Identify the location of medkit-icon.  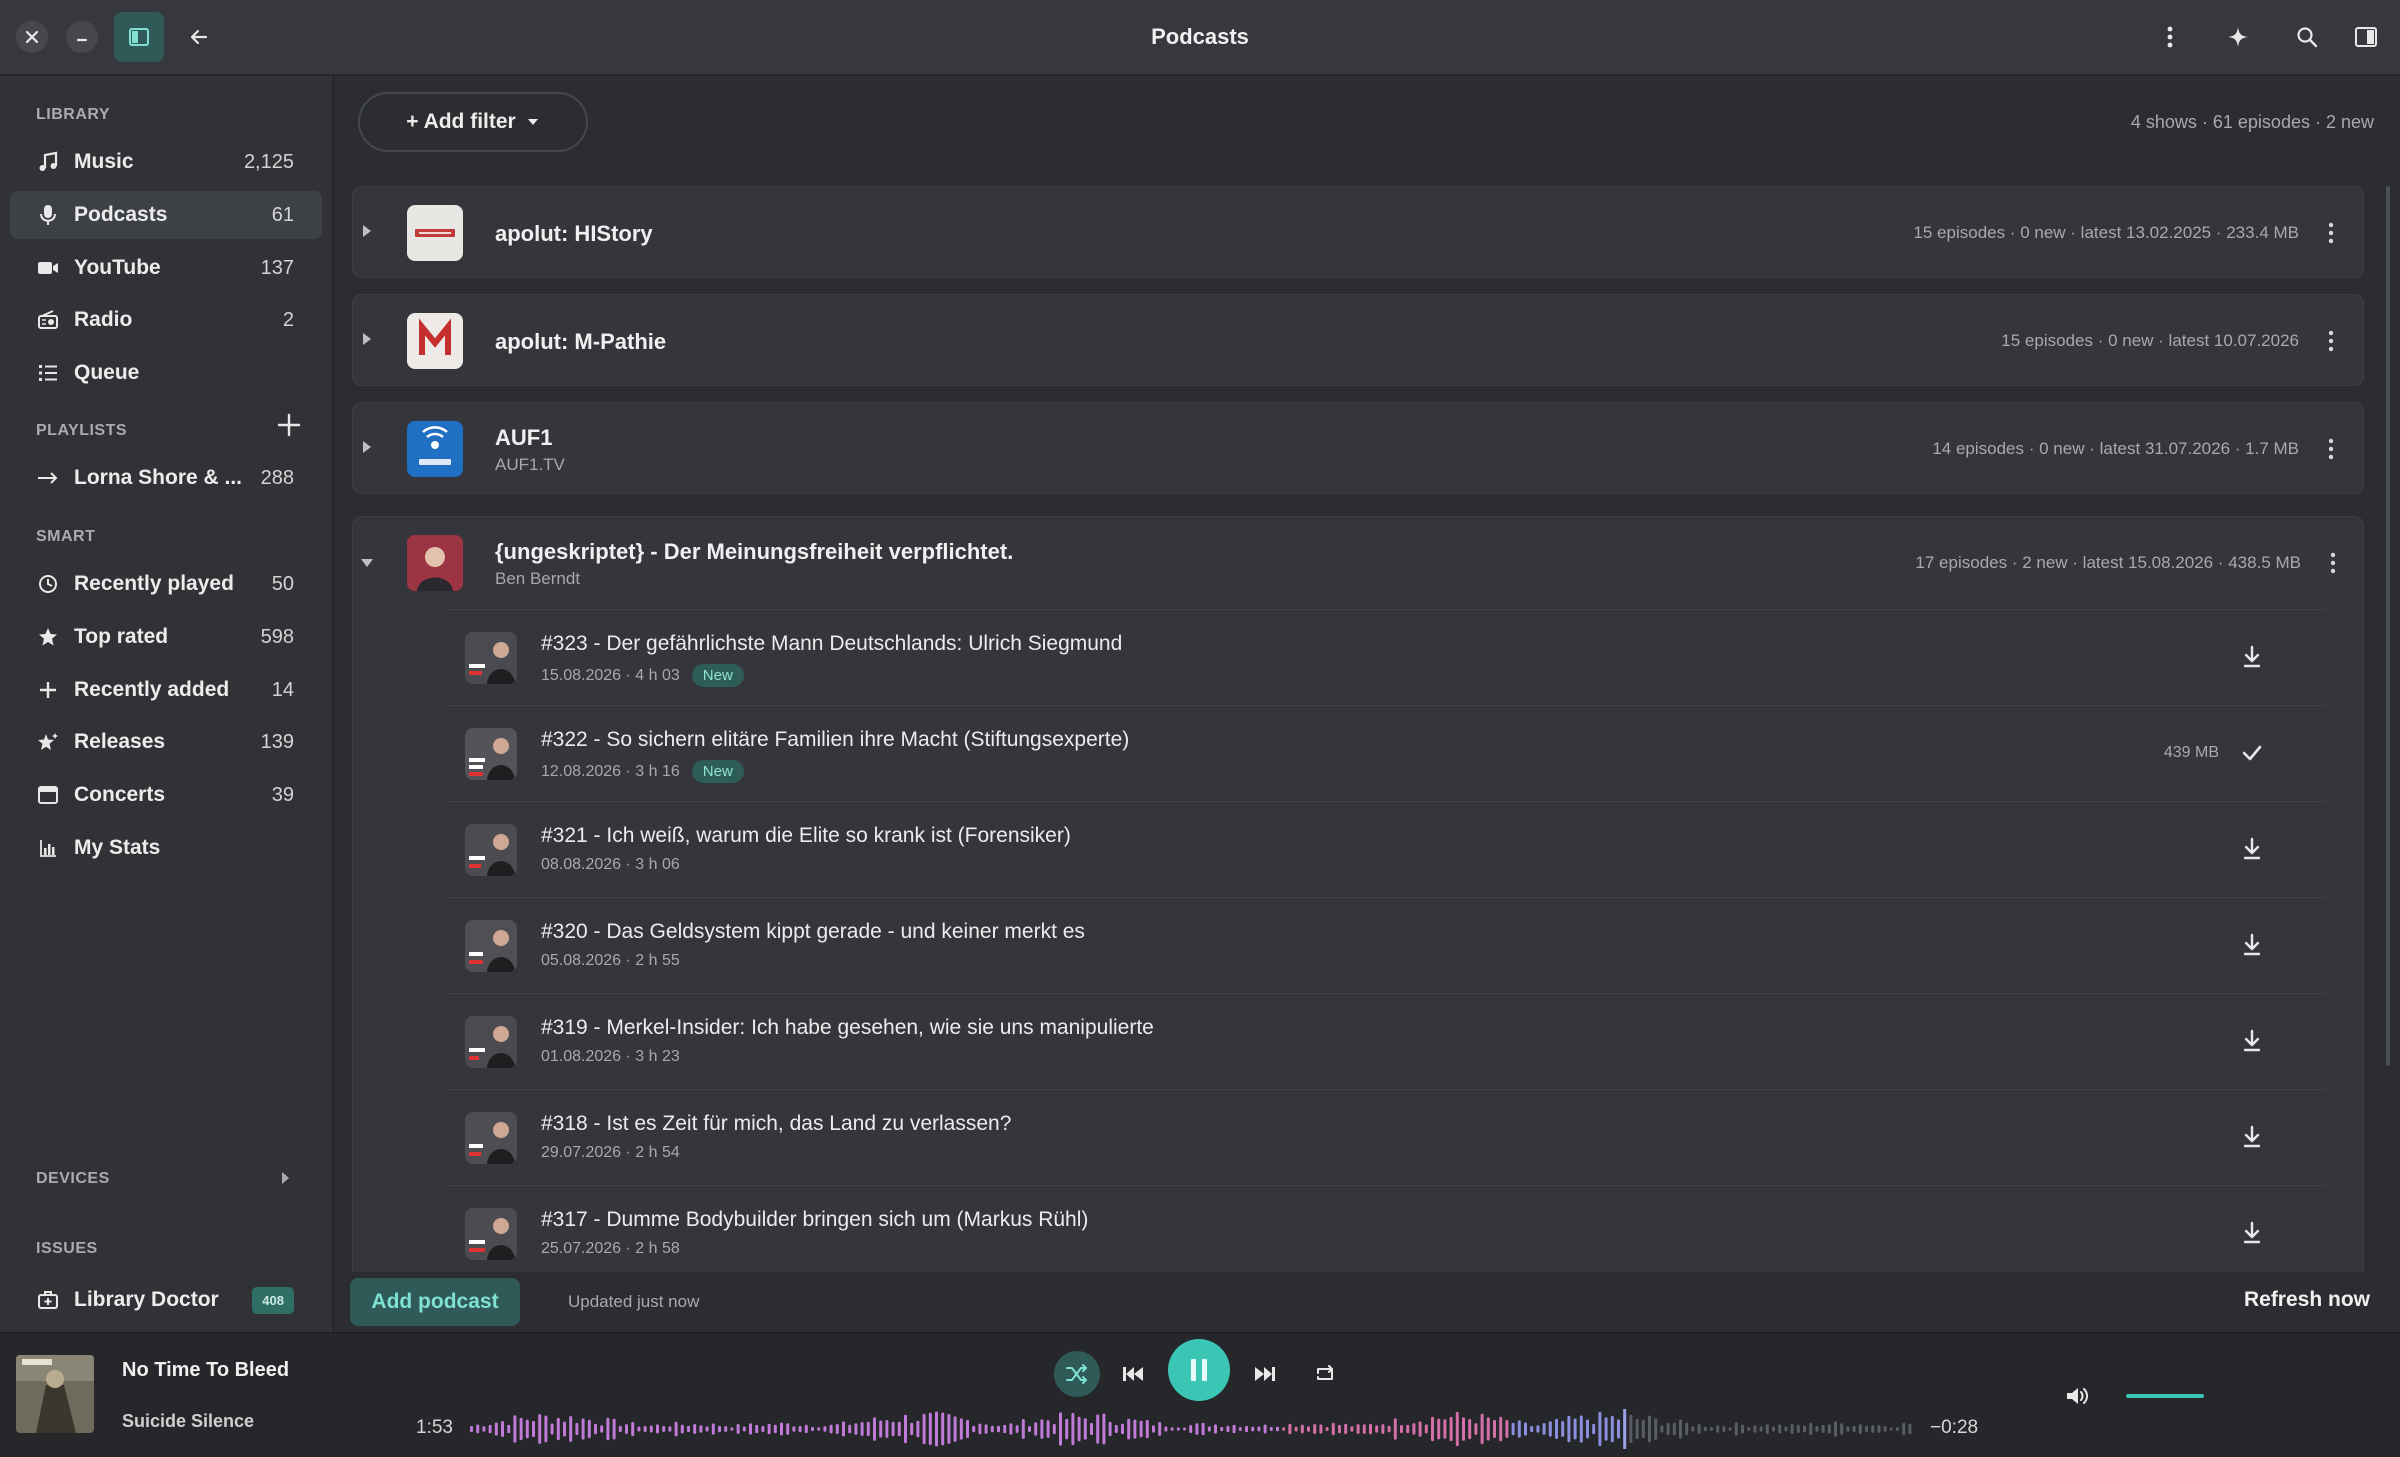
(48, 1300).